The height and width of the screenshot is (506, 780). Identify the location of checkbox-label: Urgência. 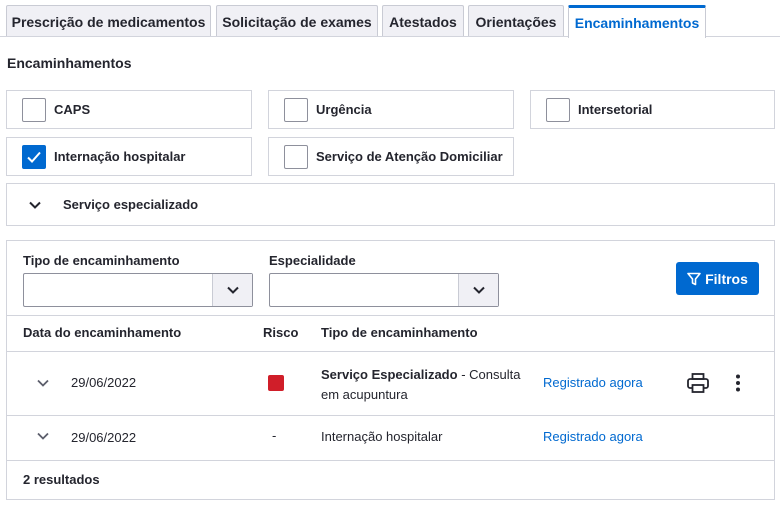
(344, 109).